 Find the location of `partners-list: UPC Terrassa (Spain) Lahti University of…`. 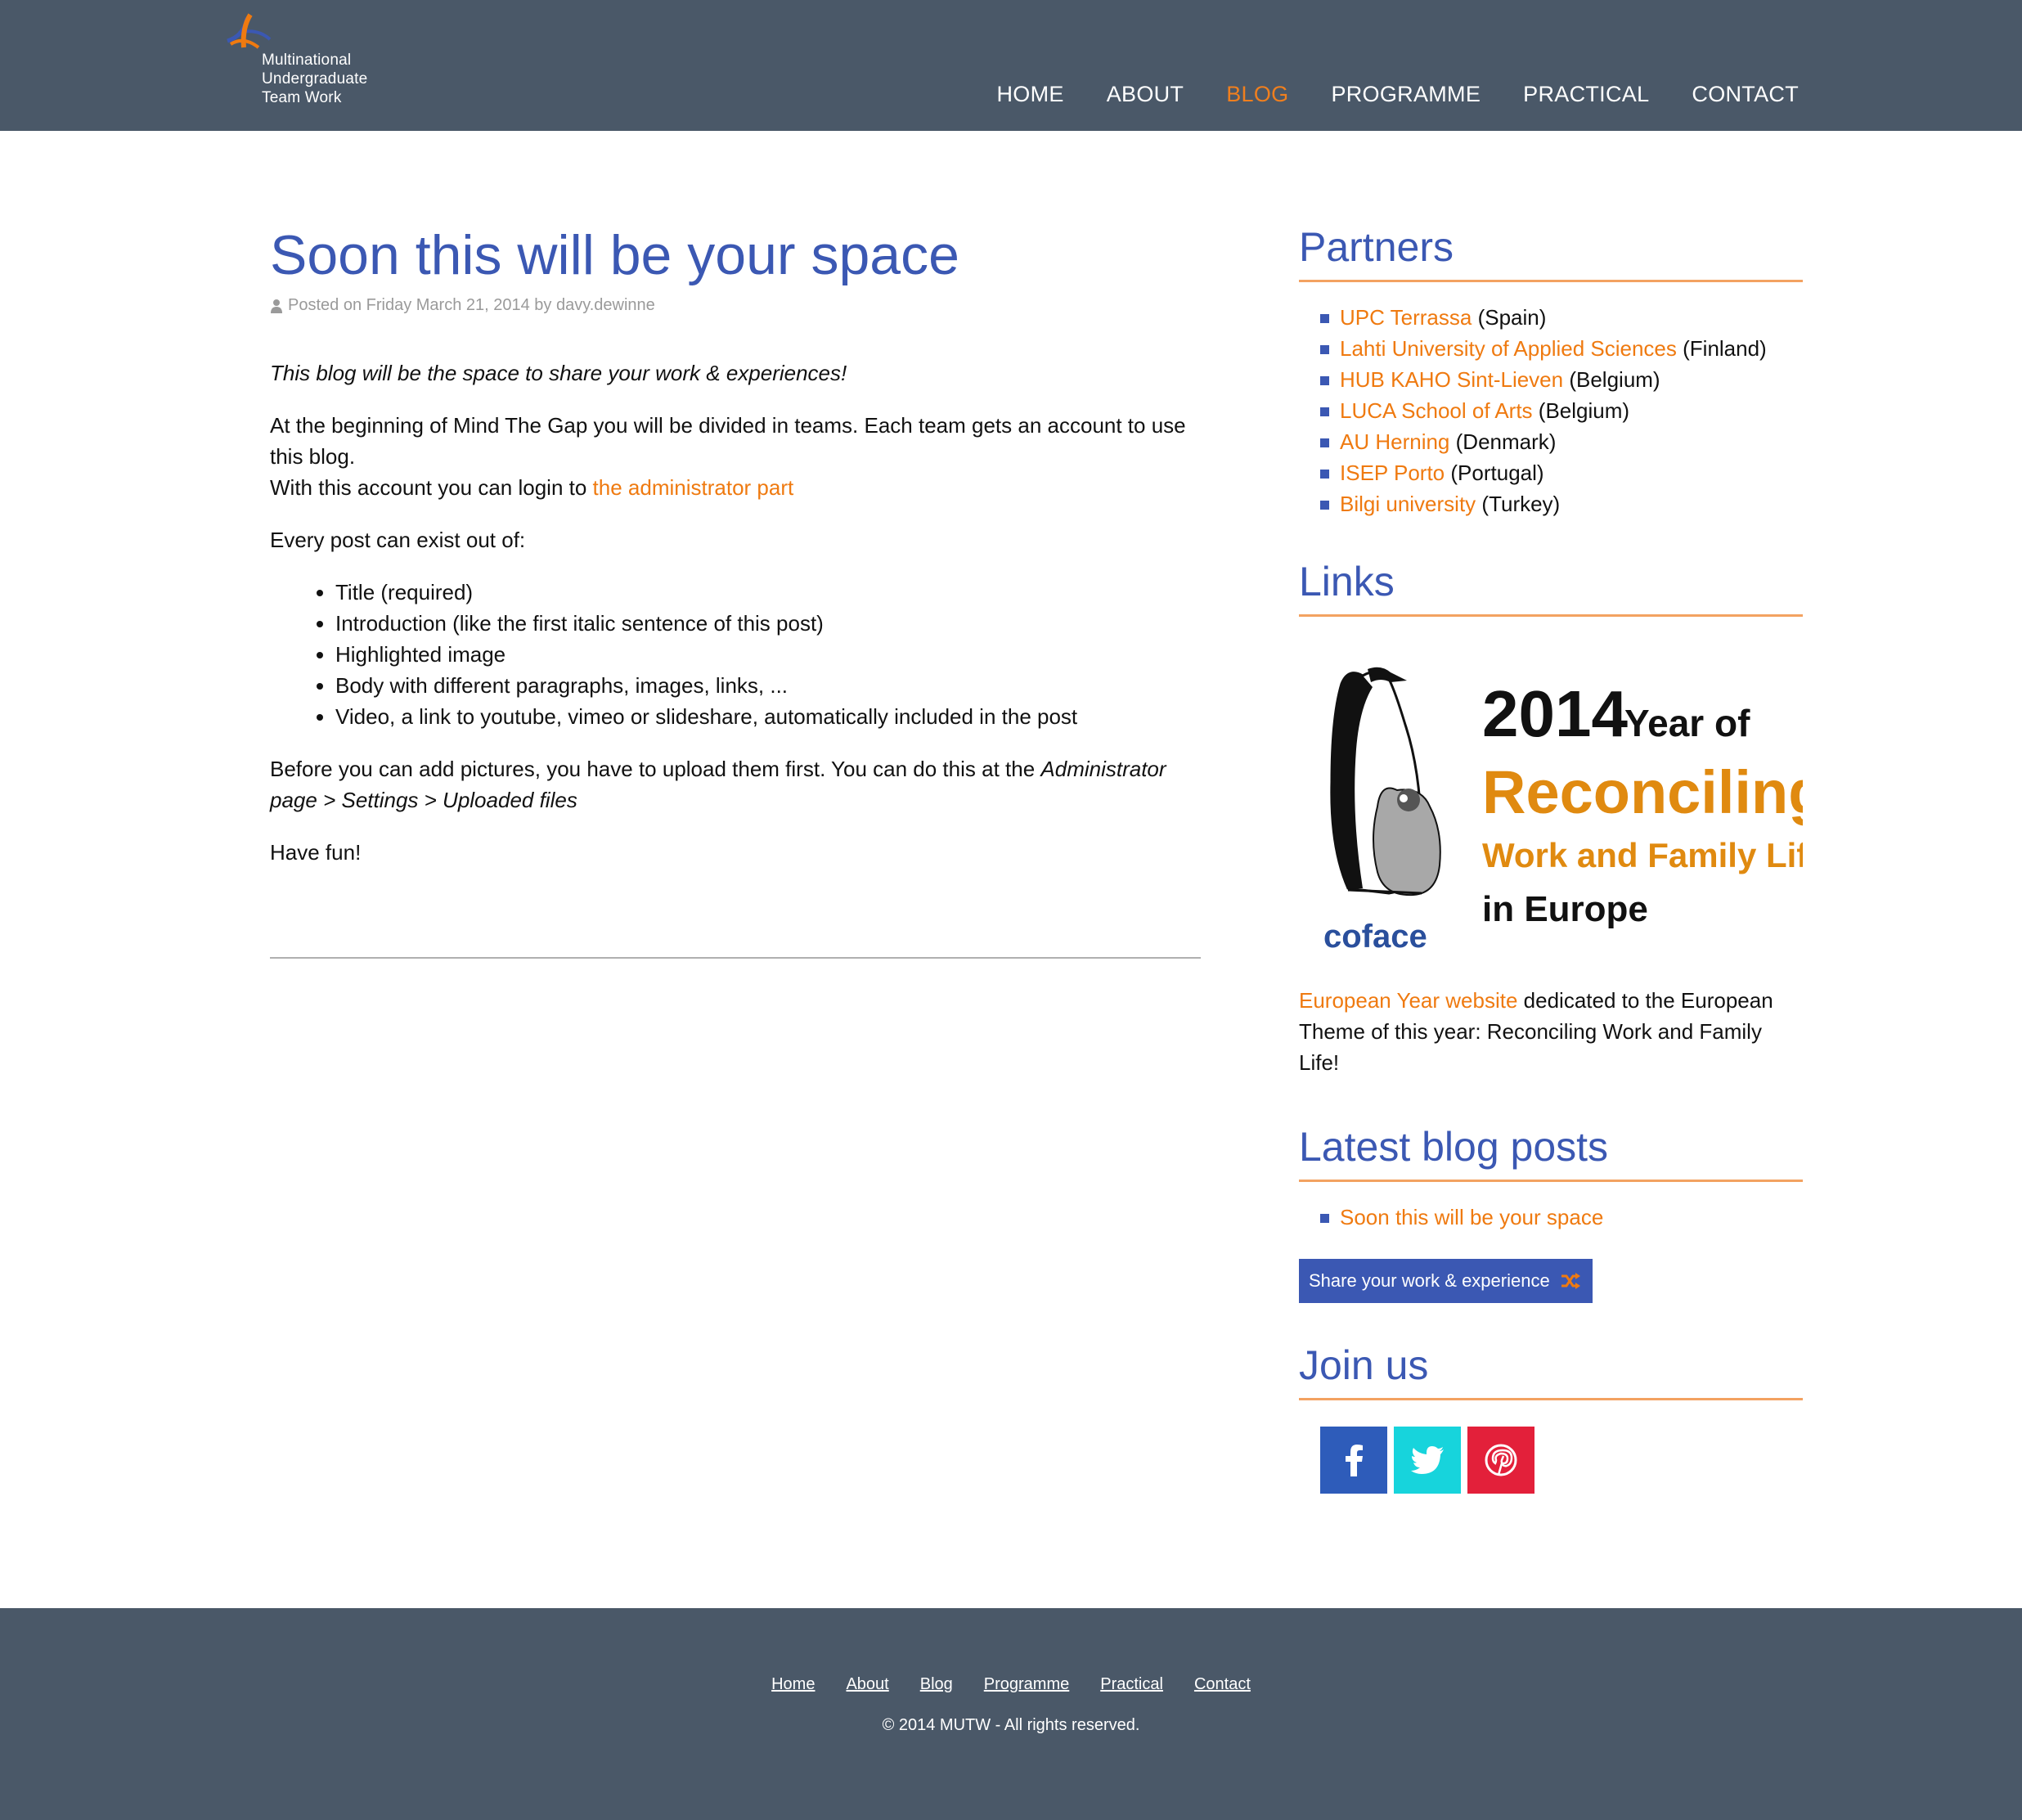

partners-list: UPC Terrassa (Spain) Lahti University of… is located at coordinates (1551, 411).